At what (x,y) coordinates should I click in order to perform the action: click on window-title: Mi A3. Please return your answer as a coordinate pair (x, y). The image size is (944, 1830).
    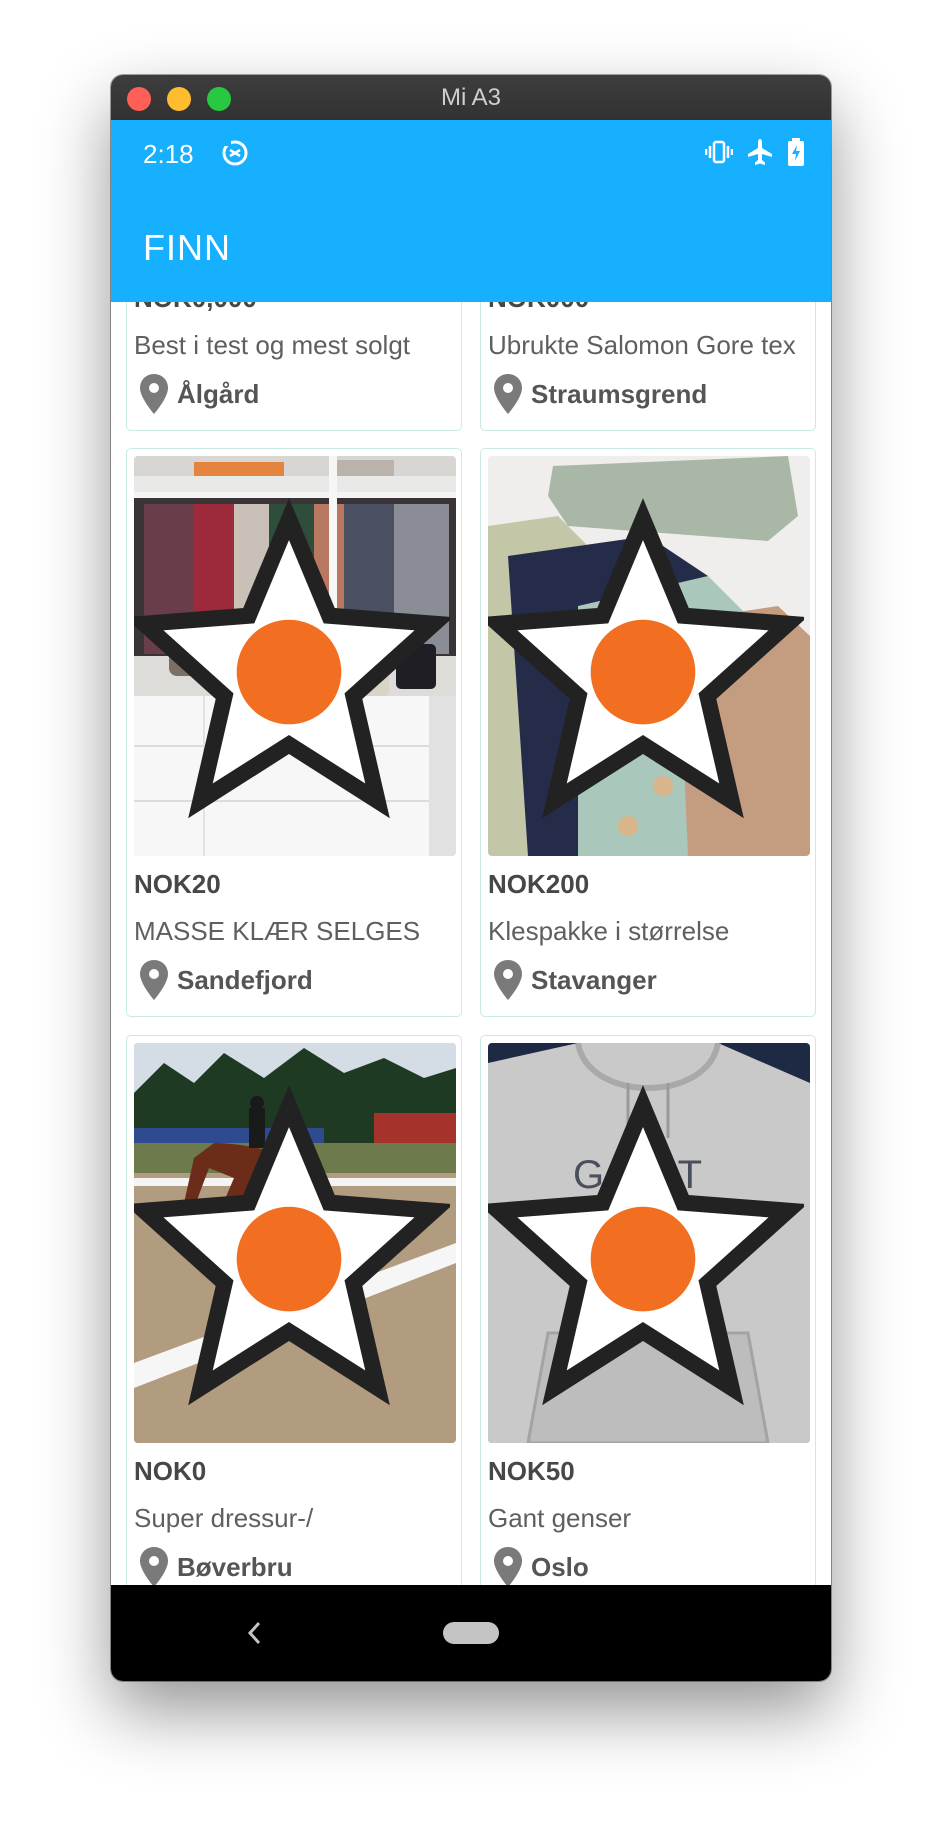
    Looking at the image, I should click on (471, 97).